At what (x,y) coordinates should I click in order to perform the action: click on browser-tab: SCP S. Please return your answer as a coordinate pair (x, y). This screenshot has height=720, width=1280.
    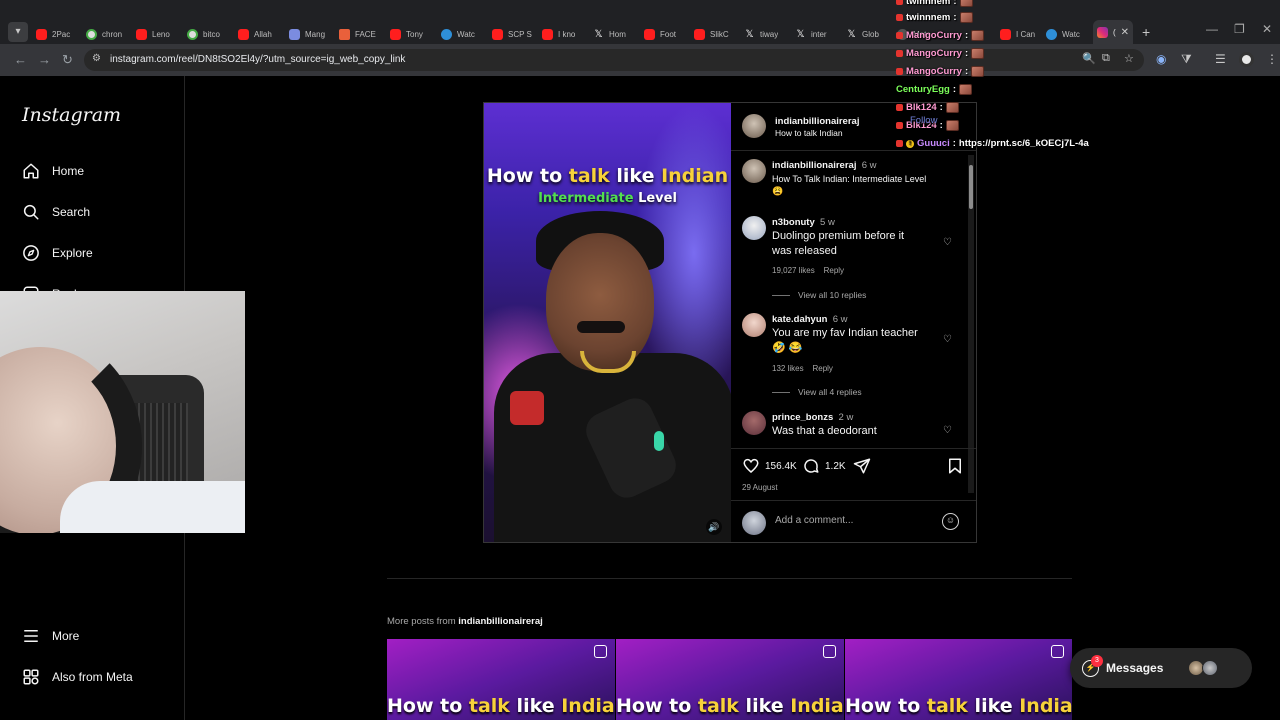
    Looking at the image, I should click on (512, 34).